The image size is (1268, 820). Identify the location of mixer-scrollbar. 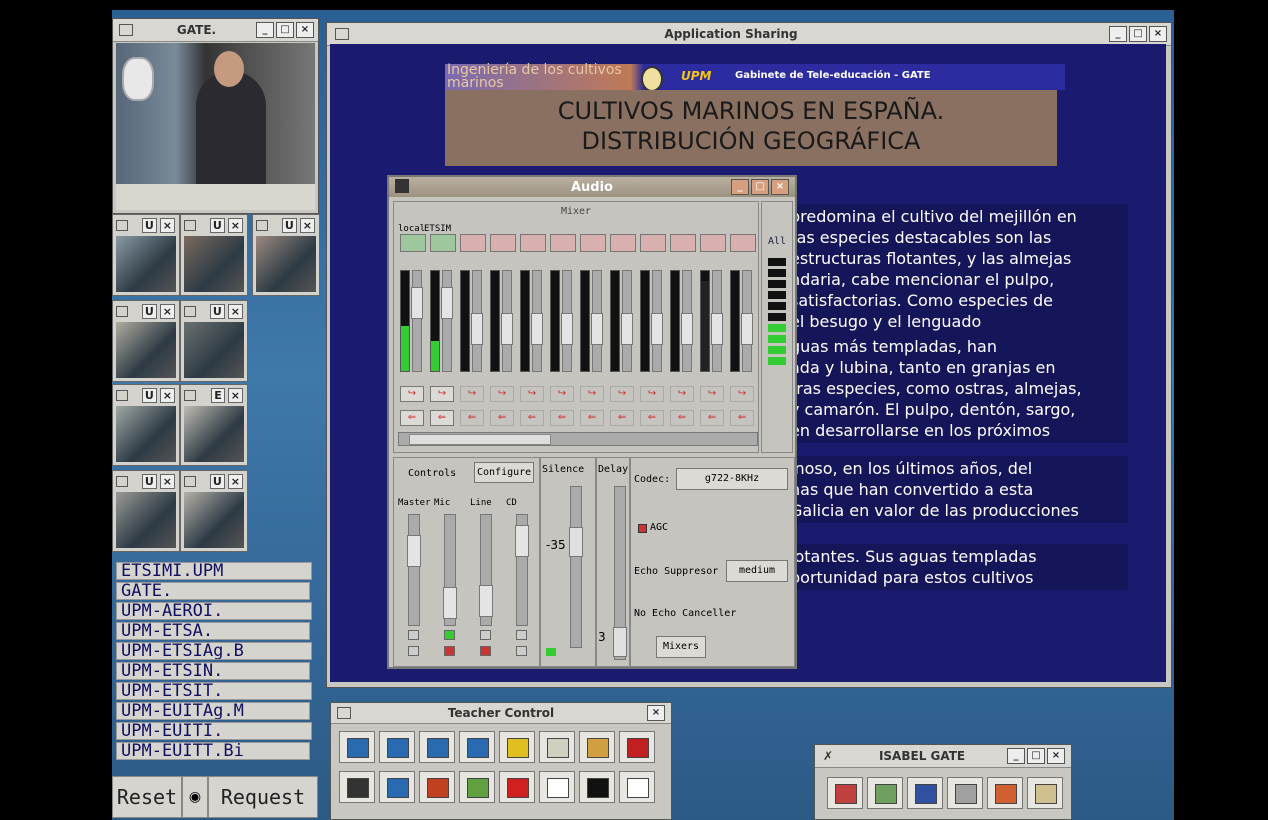
(578, 439).